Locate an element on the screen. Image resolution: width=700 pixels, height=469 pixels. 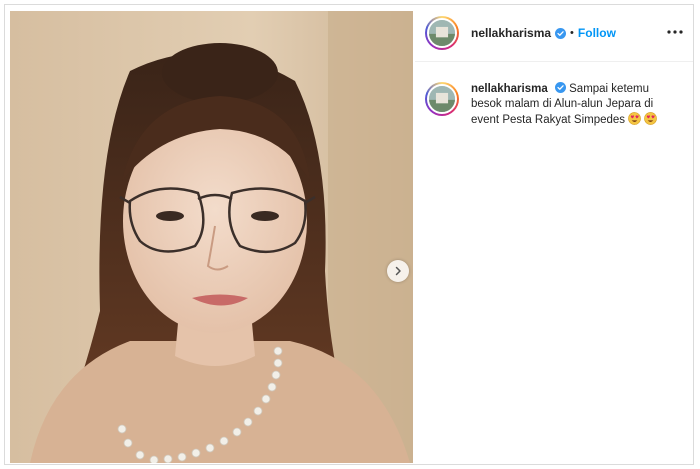
avatar-image is located at coordinates (442, 33).